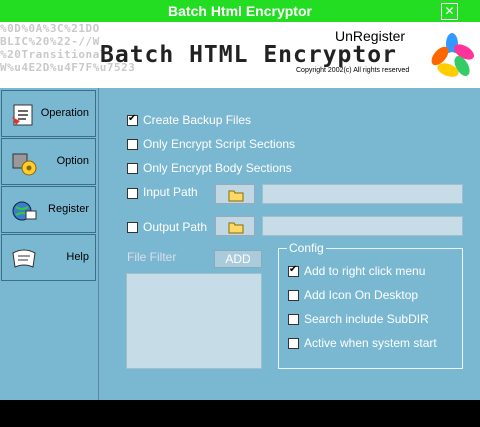  I want to click on encrypt-script-checkbox, so click(132, 144).